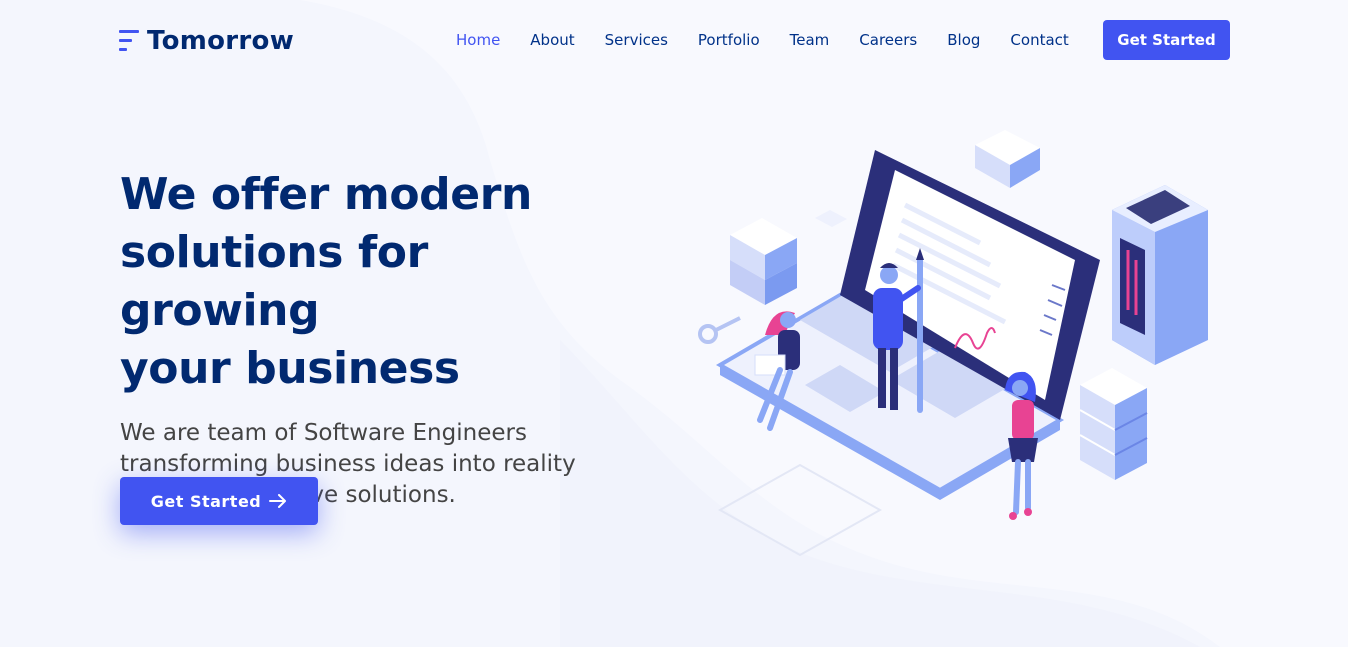 The height and width of the screenshot is (647, 1348). I want to click on arrow-right-icon, so click(278, 501).